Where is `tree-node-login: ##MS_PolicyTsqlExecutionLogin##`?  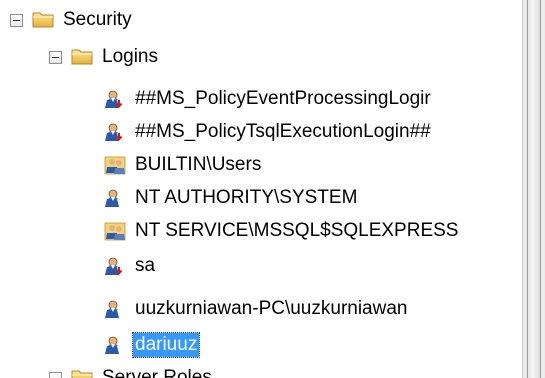 tree-node-login: ##MS_PolicyTsqlExecutionLogin## is located at coordinates (268, 132).